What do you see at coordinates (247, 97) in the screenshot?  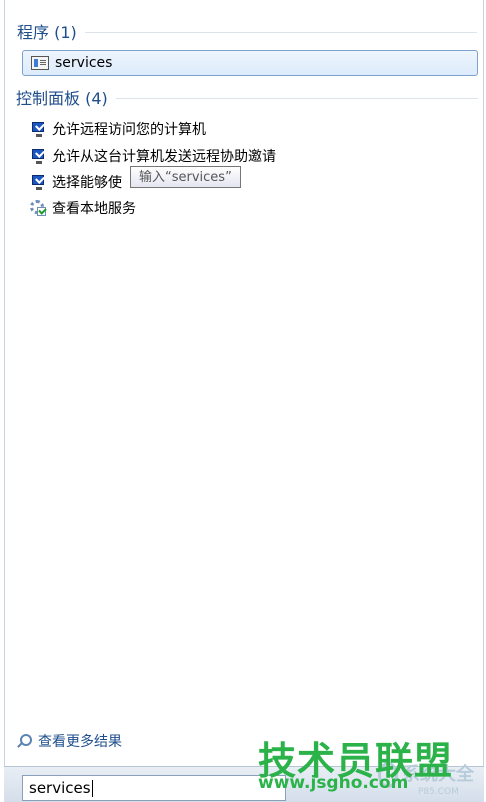 I see `control-panel-section-header: 控制面板 (4)` at bounding box center [247, 97].